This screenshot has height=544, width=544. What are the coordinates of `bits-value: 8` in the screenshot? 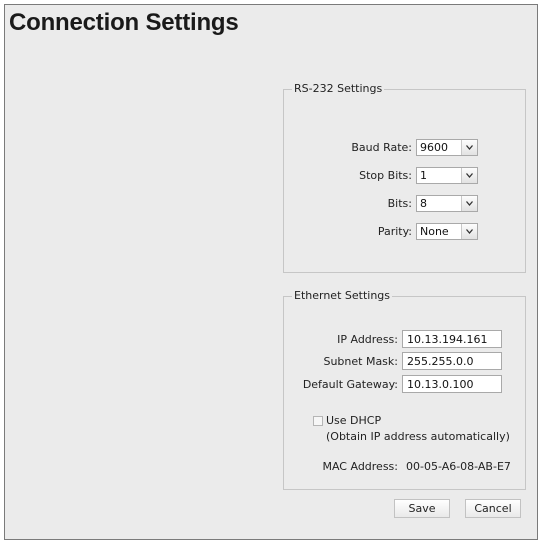 It's located at (423, 203).